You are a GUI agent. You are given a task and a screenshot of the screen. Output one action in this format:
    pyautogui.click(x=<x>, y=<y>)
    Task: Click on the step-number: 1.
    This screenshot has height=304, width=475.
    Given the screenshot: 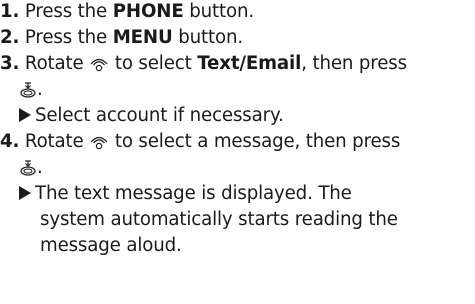 What is the action you would take?
    pyautogui.click(x=10, y=11)
    